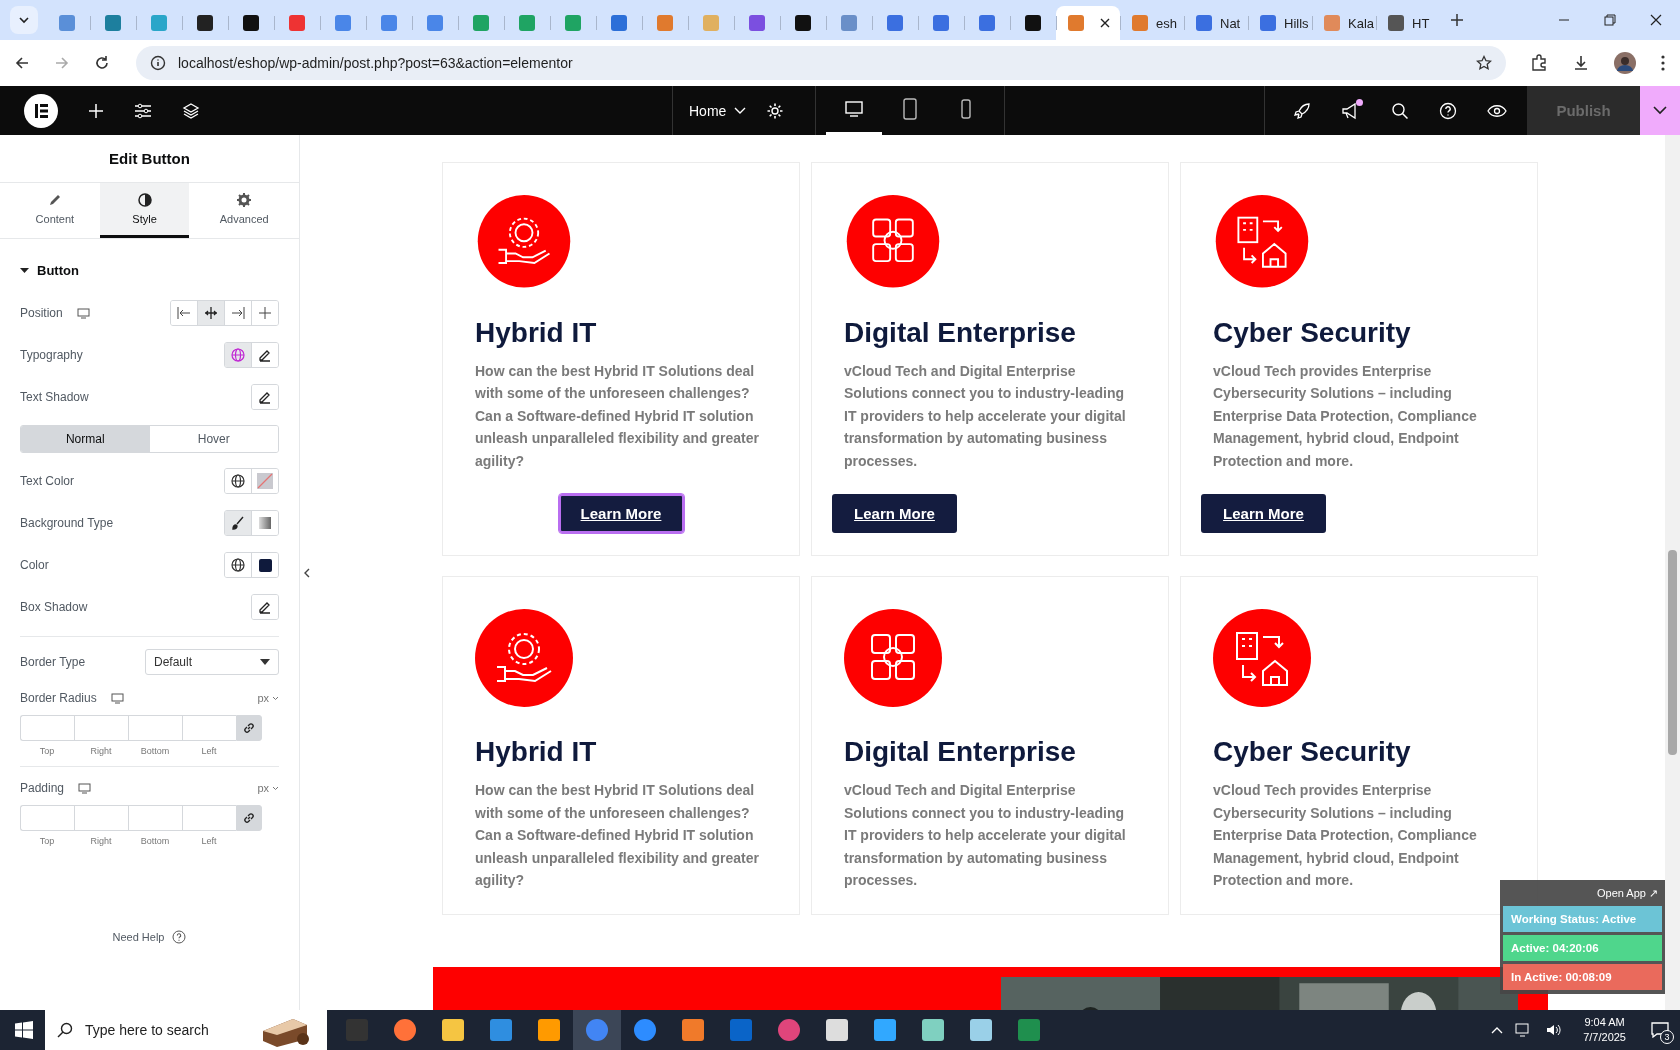 The height and width of the screenshot is (1050, 1680). I want to click on browser-tab: HT, so click(1408, 23).